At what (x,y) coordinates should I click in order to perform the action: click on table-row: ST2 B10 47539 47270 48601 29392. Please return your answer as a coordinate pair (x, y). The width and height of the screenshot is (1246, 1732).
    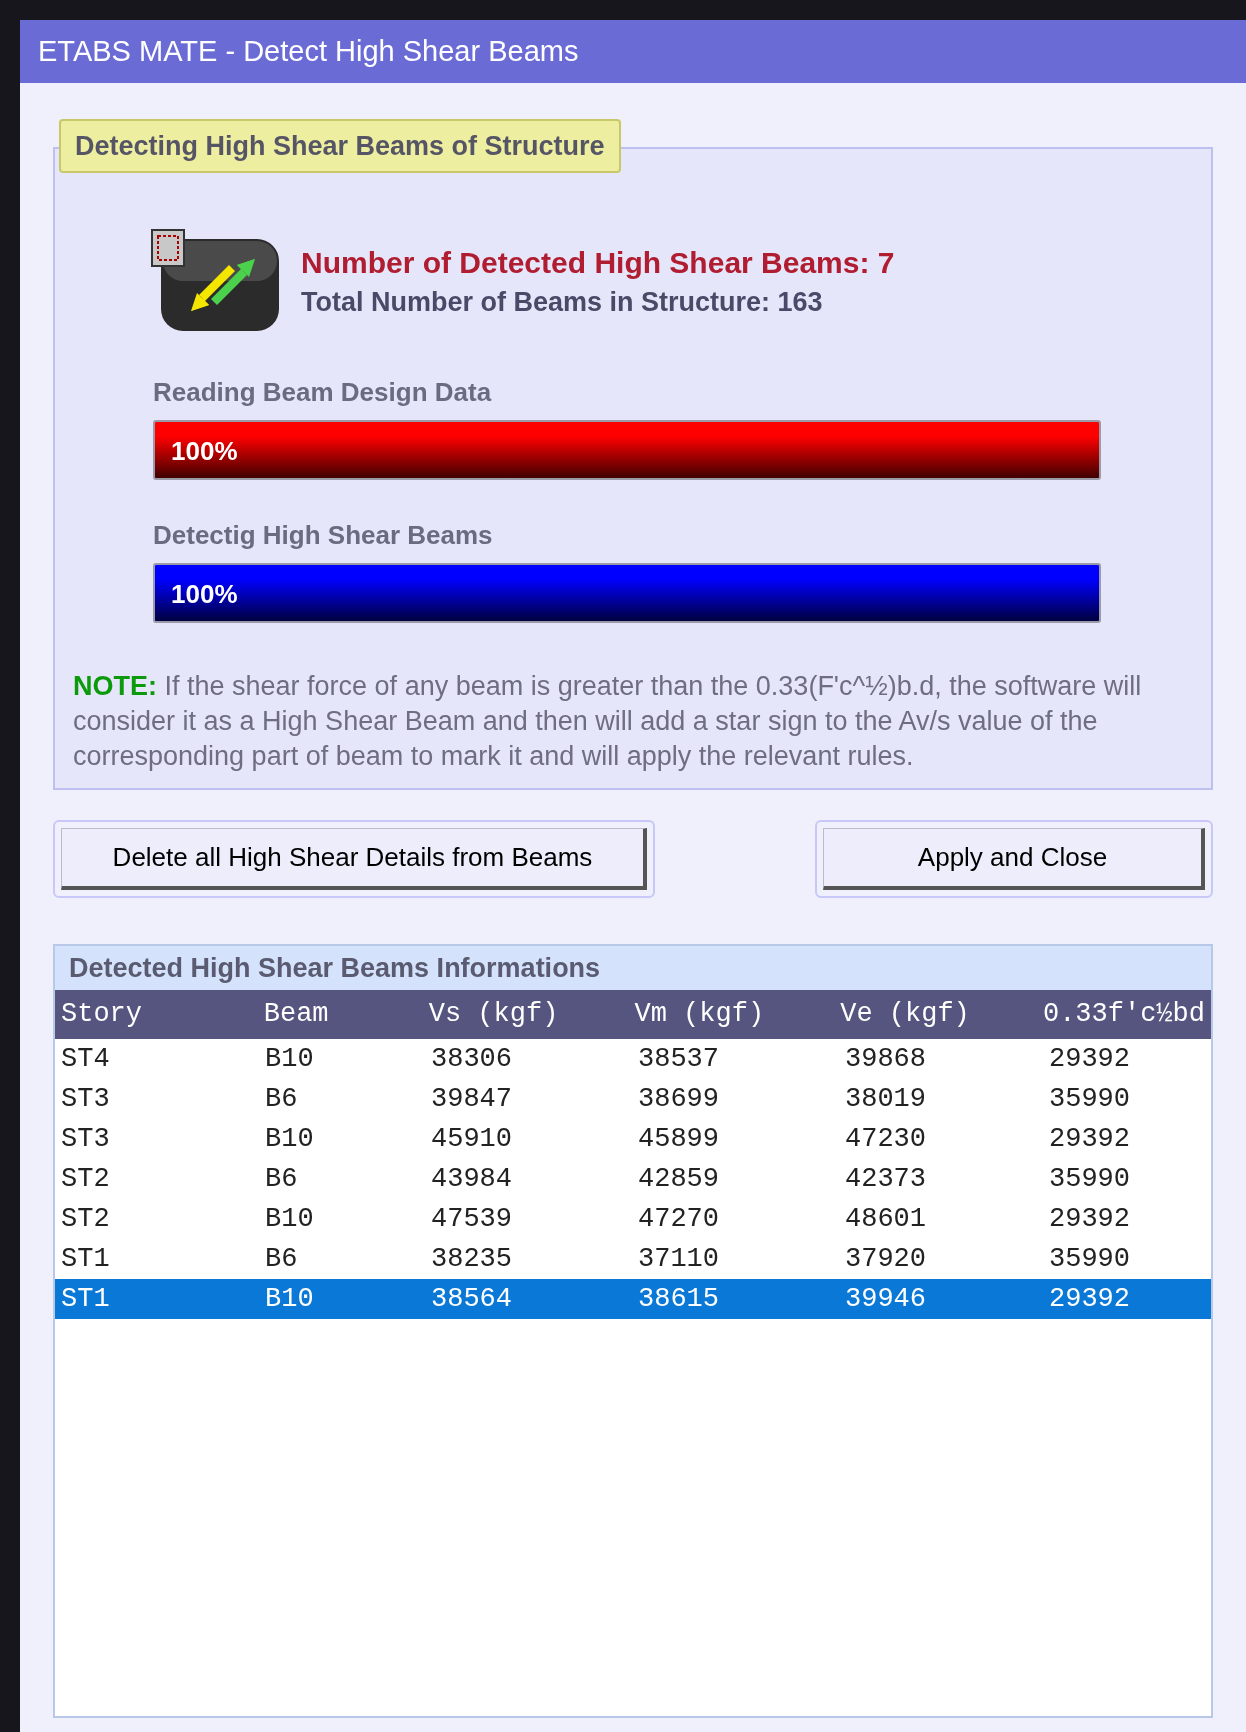
    Looking at the image, I should click on (633, 1219).